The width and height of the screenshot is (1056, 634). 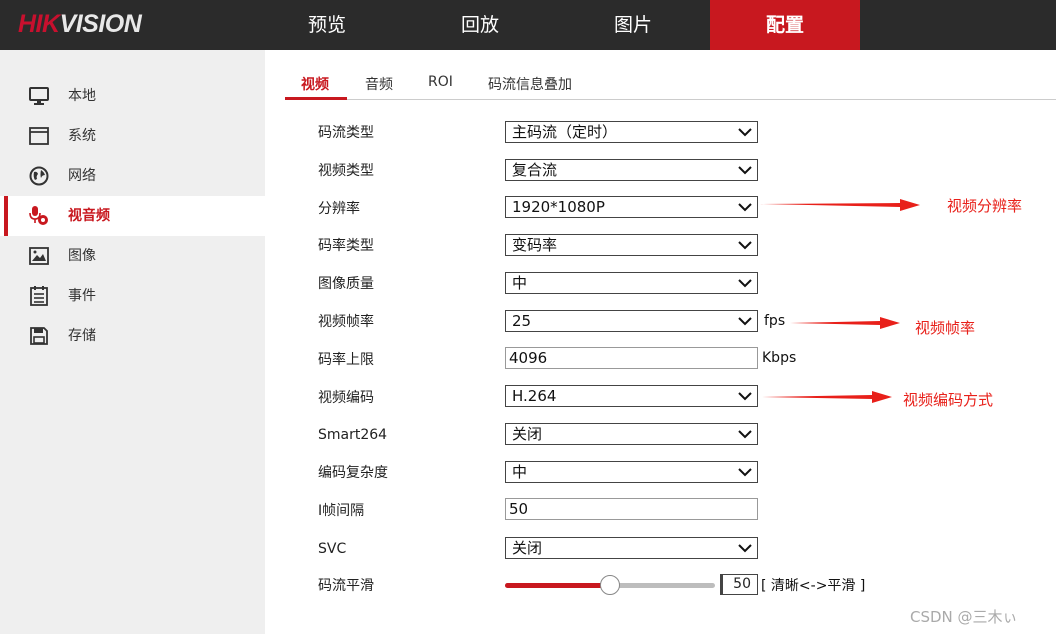 I want to click on annotation-resolution: 视频分辨率, so click(x=985, y=206).